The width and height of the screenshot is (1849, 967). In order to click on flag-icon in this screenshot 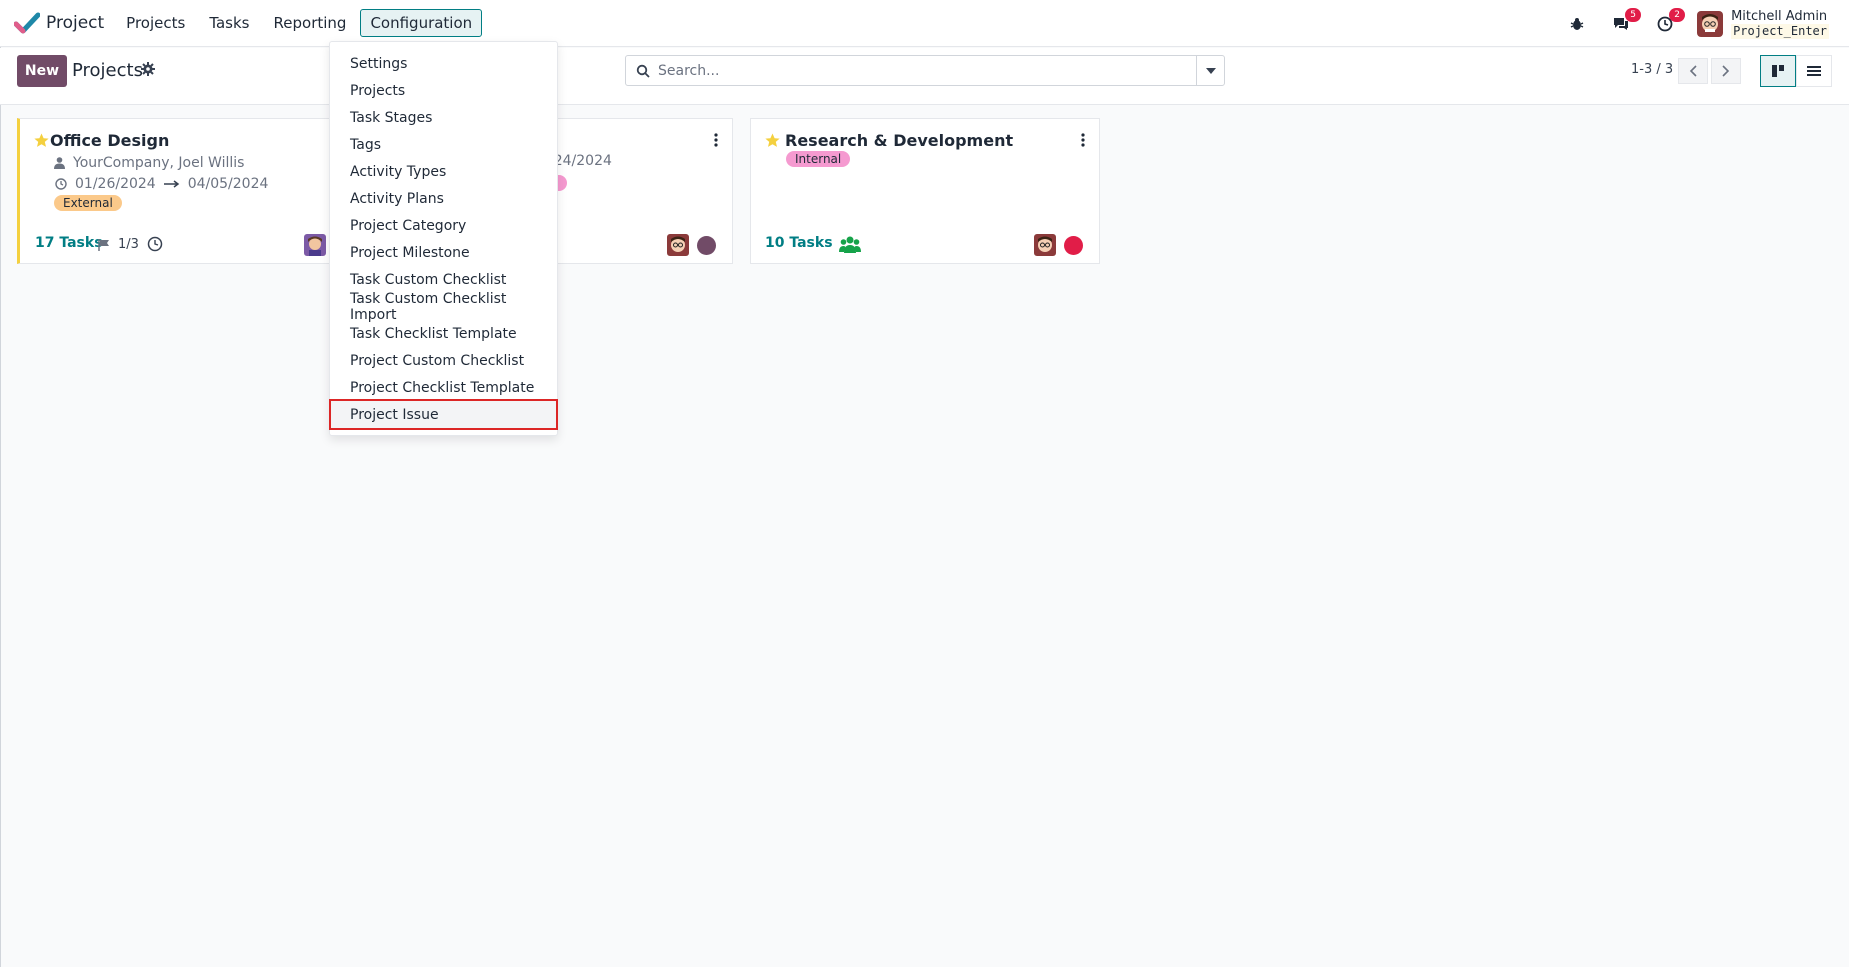, I will do `click(103, 244)`.